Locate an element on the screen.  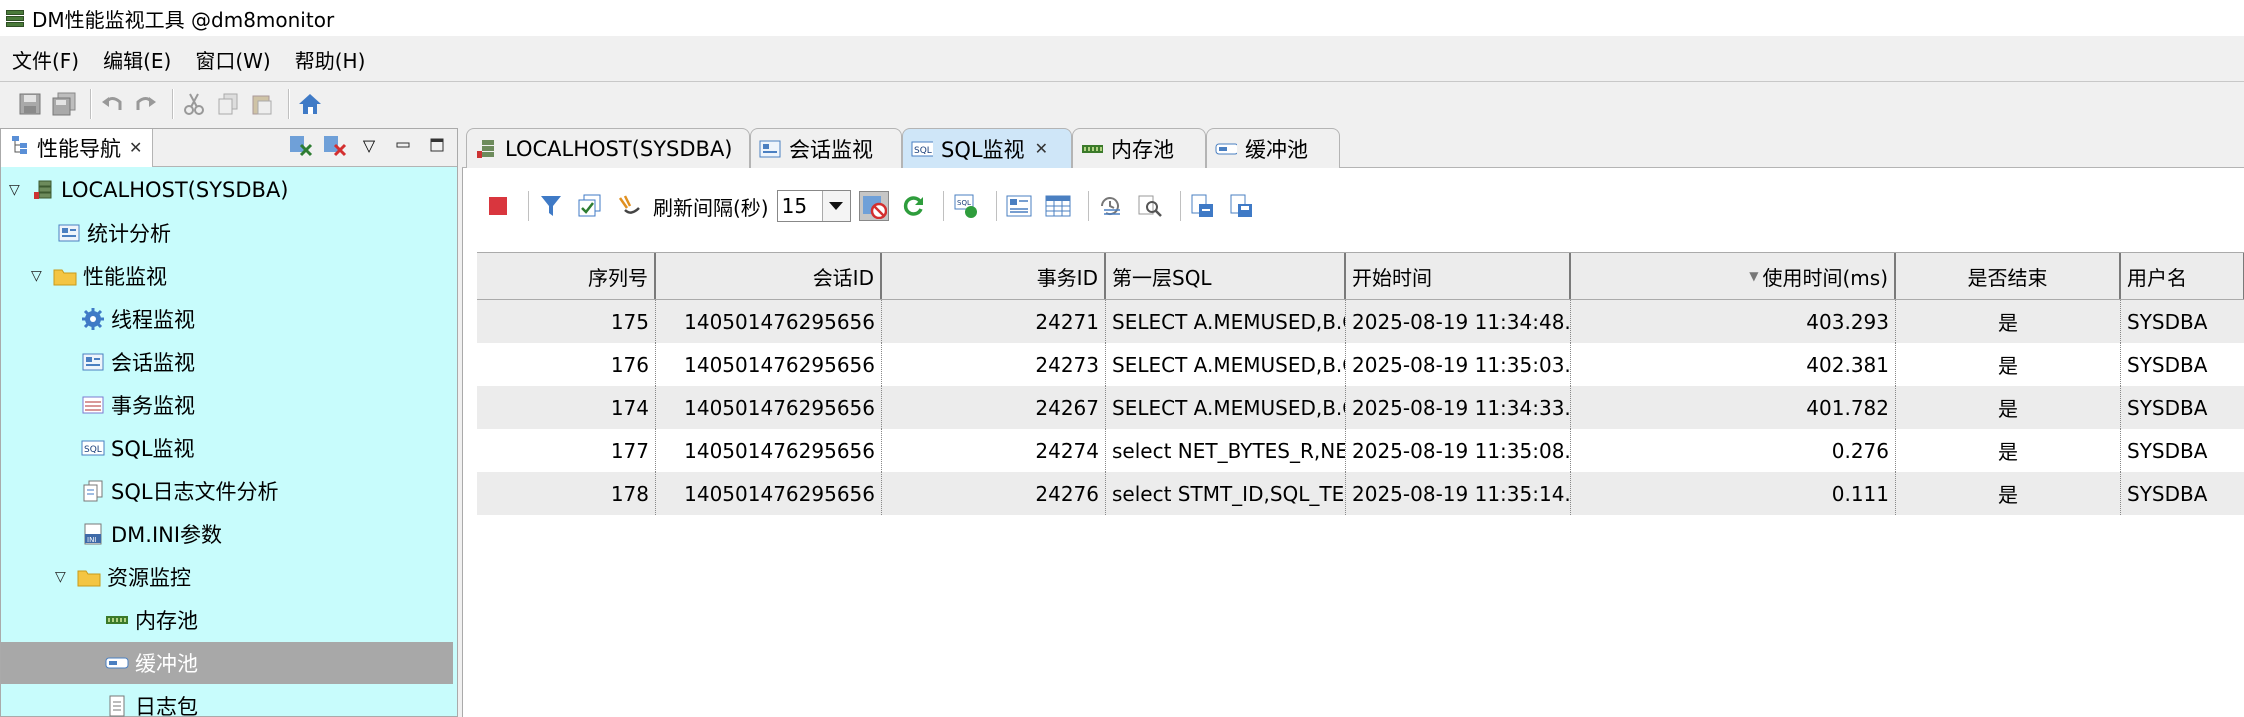
tree-item-statistics: 统计分析 is located at coordinates (227, 233).